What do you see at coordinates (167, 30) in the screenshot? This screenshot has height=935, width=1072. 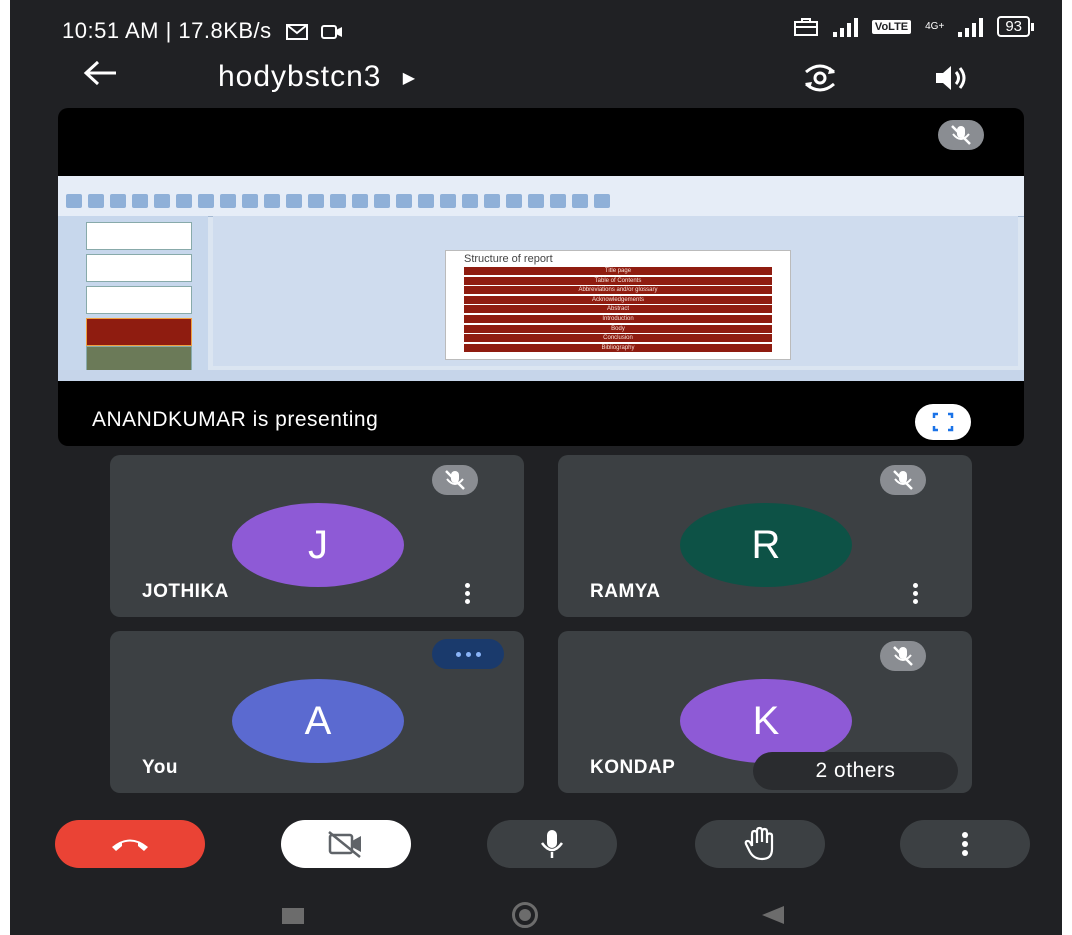 I see `status-time-text: 10:51 AM | 17.8KB/s` at bounding box center [167, 30].